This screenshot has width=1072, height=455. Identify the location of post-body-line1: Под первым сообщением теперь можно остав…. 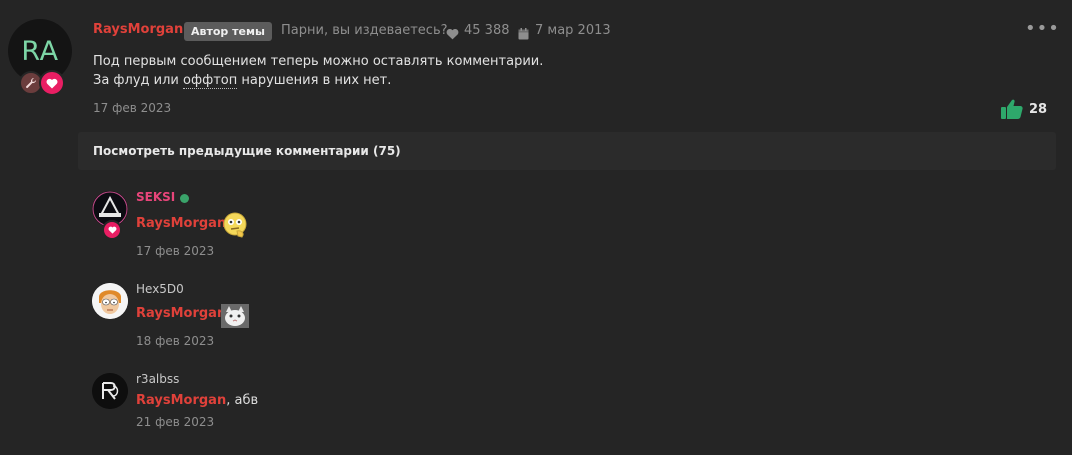
(318, 61).